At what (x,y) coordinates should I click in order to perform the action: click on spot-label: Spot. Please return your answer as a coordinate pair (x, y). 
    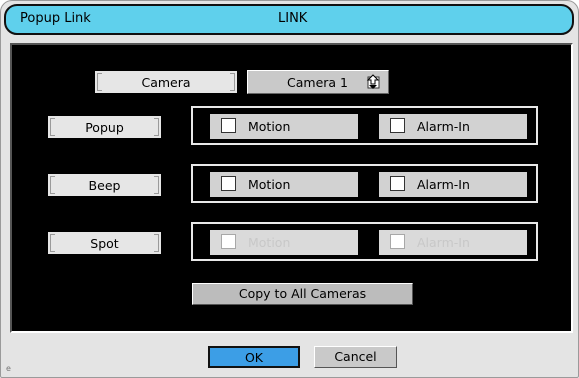
    Looking at the image, I should click on (104, 243).